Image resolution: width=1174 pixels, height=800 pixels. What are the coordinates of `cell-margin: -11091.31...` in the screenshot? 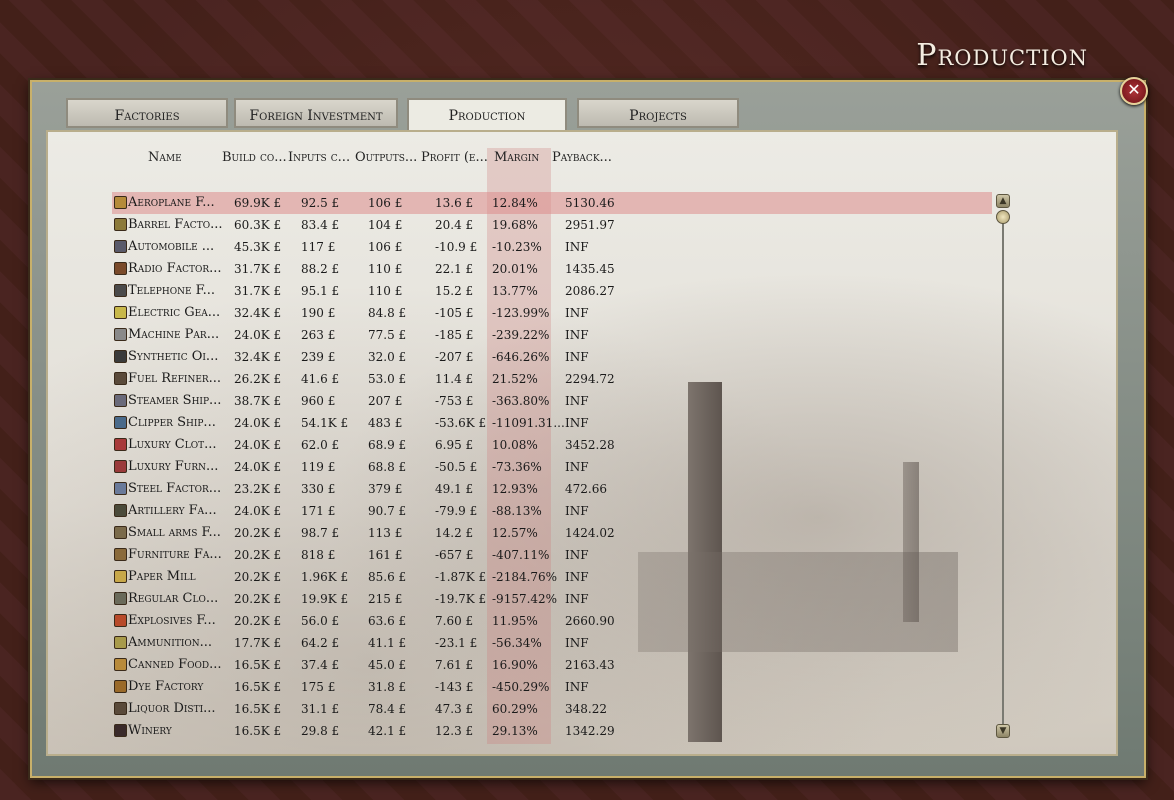 It's located at (528, 423).